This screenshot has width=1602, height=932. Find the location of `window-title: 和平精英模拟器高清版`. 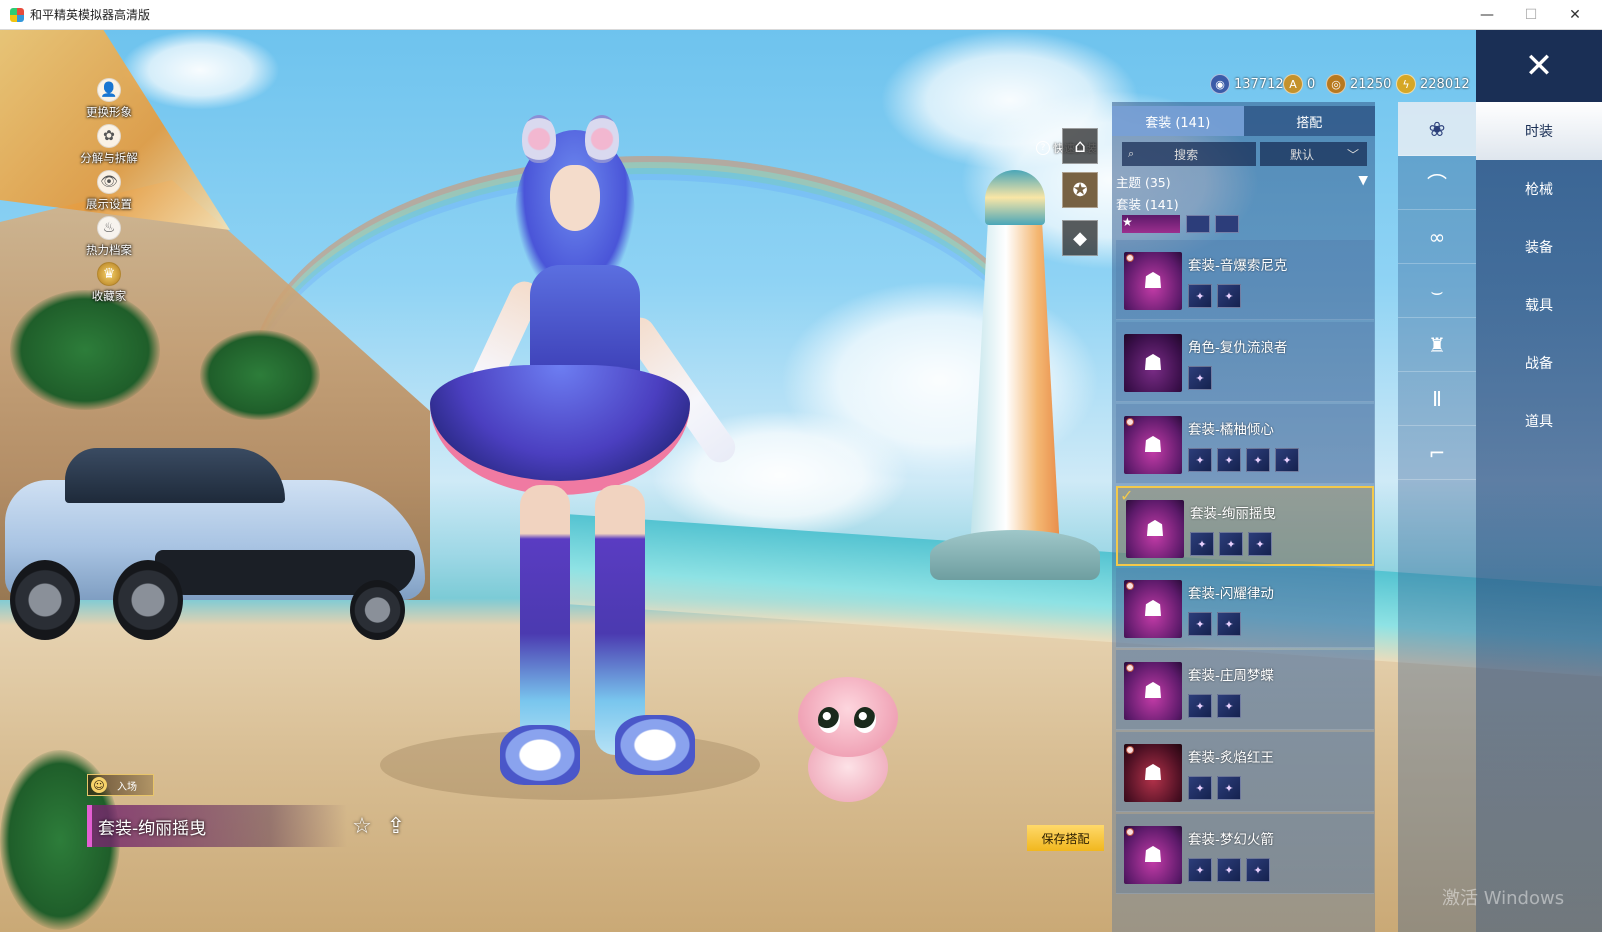

window-title: 和平精英模拟器高清版 is located at coordinates (90, 15).